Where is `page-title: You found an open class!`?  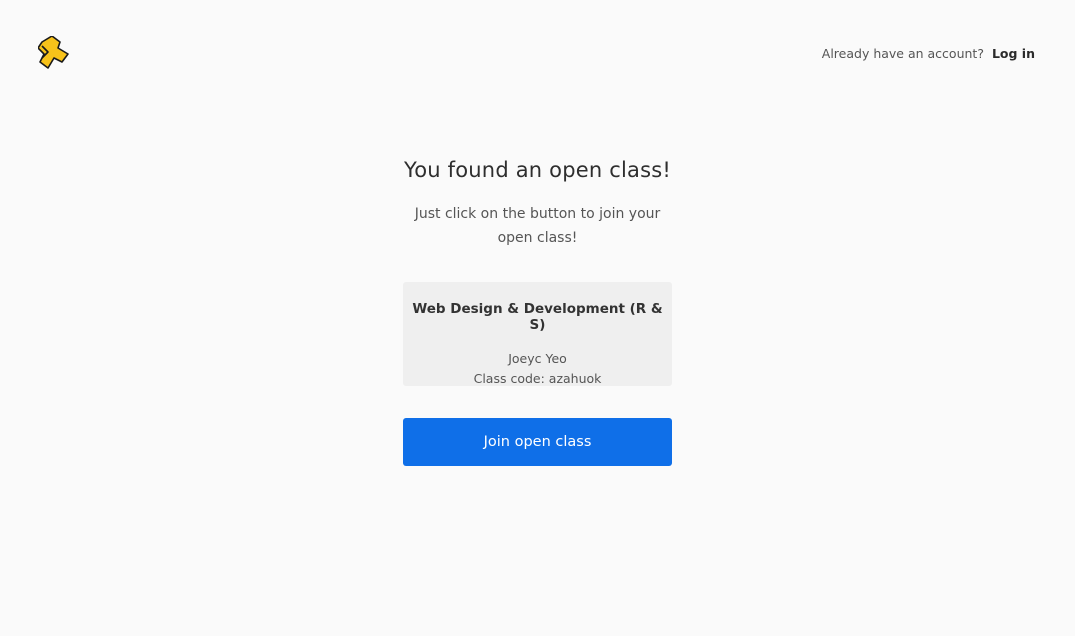
page-title: You found an open class! is located at coordinates (537, 170).